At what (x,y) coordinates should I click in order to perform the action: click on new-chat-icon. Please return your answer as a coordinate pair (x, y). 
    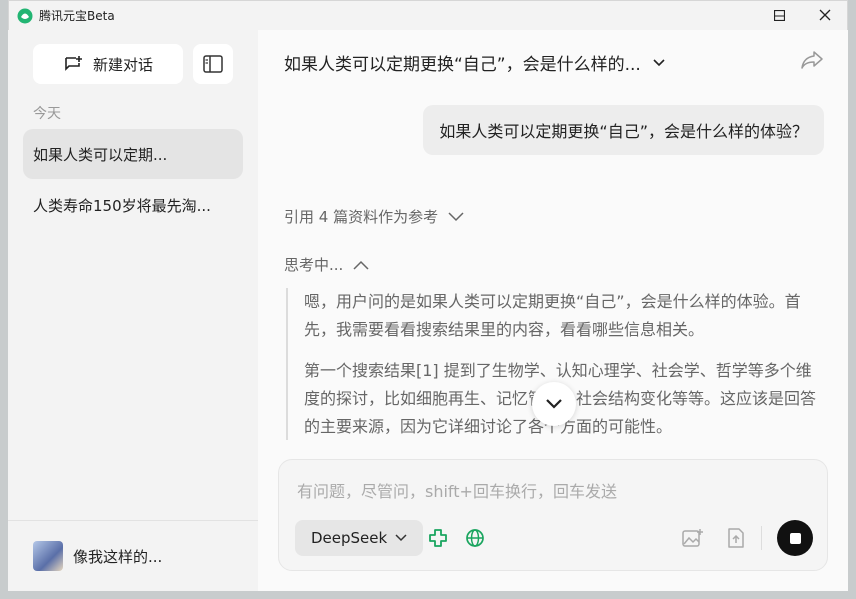
    Looking at the image, I should click on (73, 63).